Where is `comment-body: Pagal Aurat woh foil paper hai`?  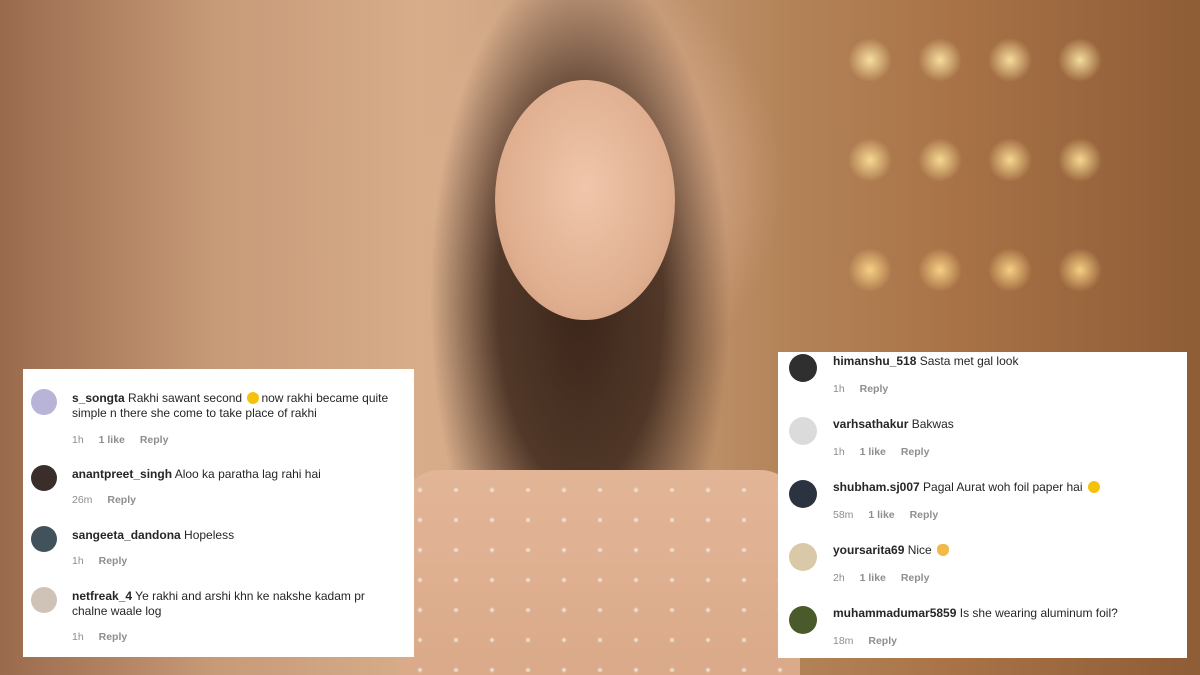
comment-body: Pagal Aurat woh foil paper hai is located at coordinates (1003, 487).